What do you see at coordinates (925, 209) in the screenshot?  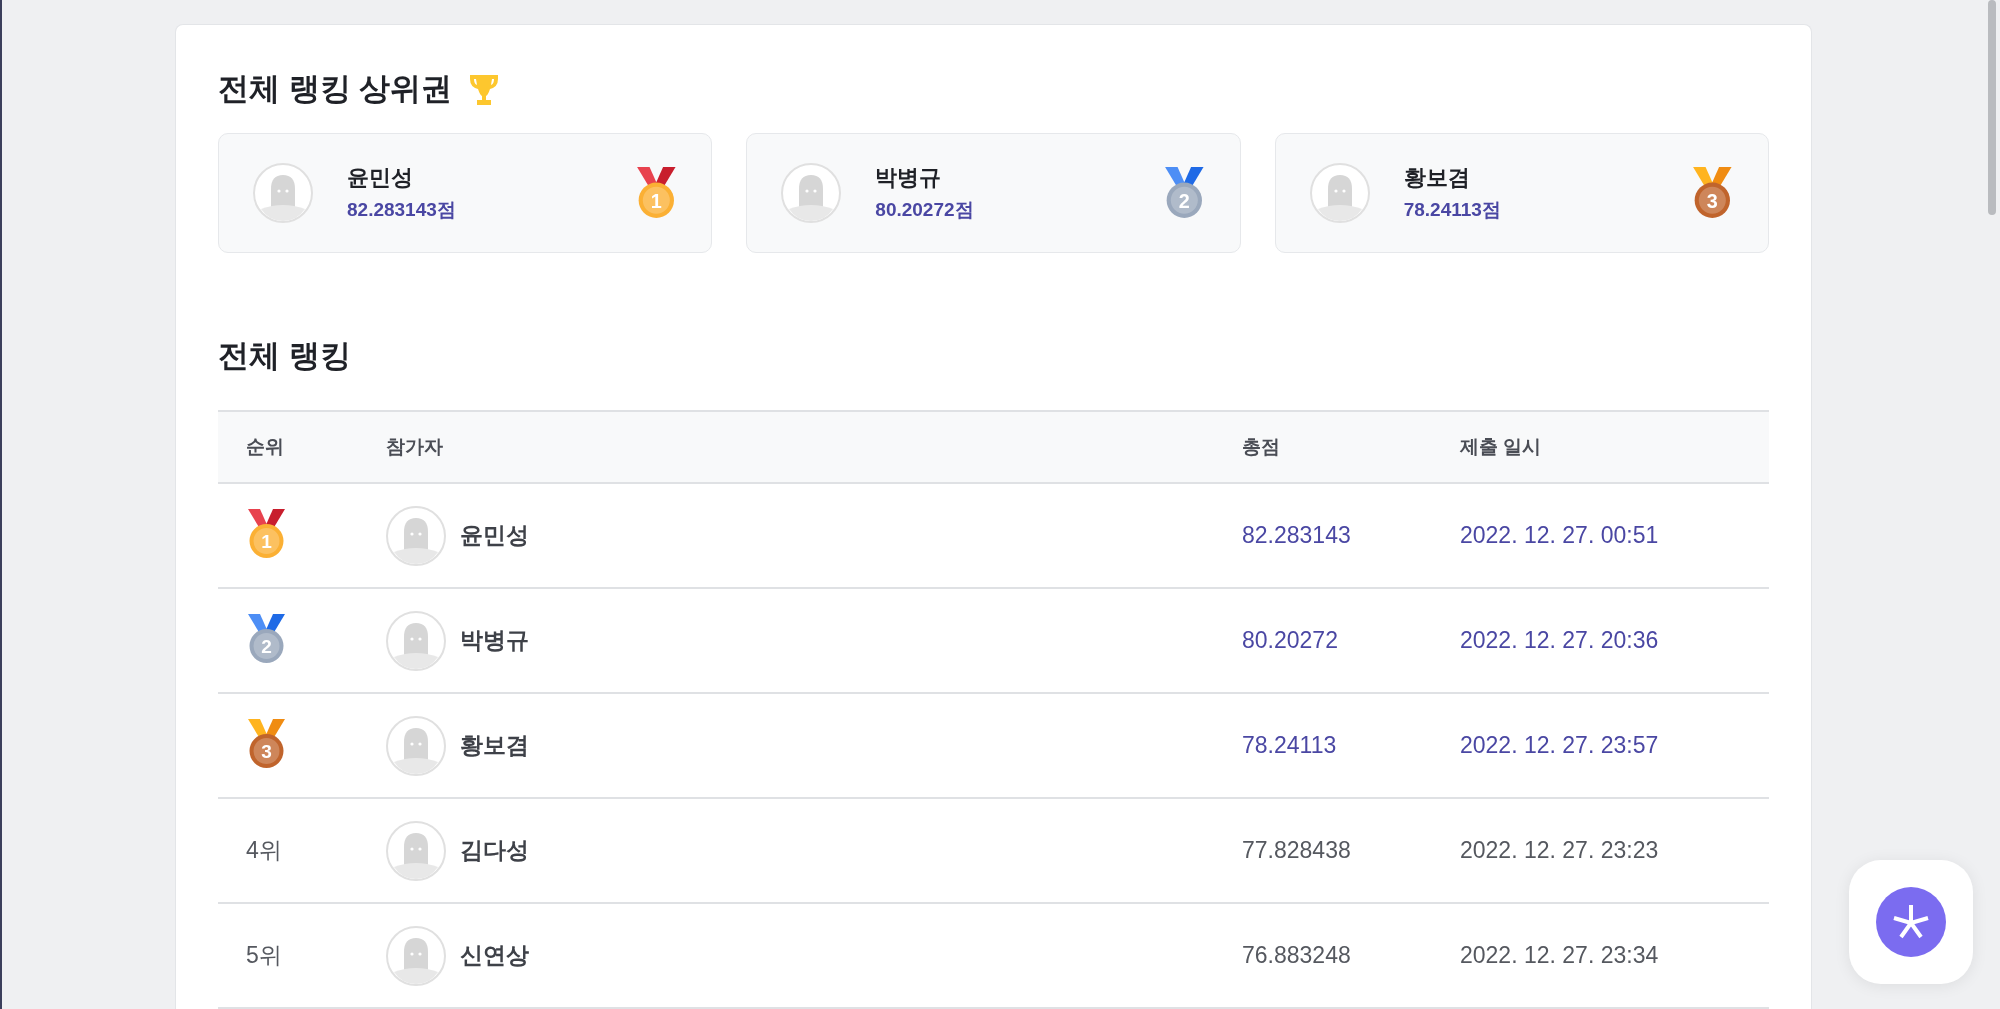 I see `ranker-score: 80.20272점` at bounding box center [925, 209].